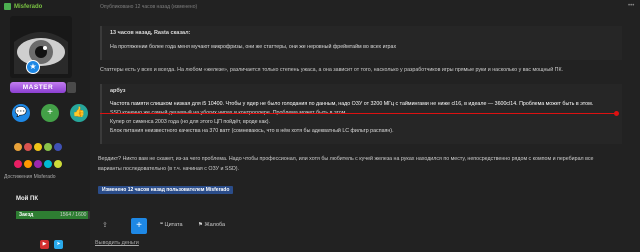 The width and height of the screenshot is (640, 252). I want to click on report-button: ⚑ Жалоба, so click(211, 225).